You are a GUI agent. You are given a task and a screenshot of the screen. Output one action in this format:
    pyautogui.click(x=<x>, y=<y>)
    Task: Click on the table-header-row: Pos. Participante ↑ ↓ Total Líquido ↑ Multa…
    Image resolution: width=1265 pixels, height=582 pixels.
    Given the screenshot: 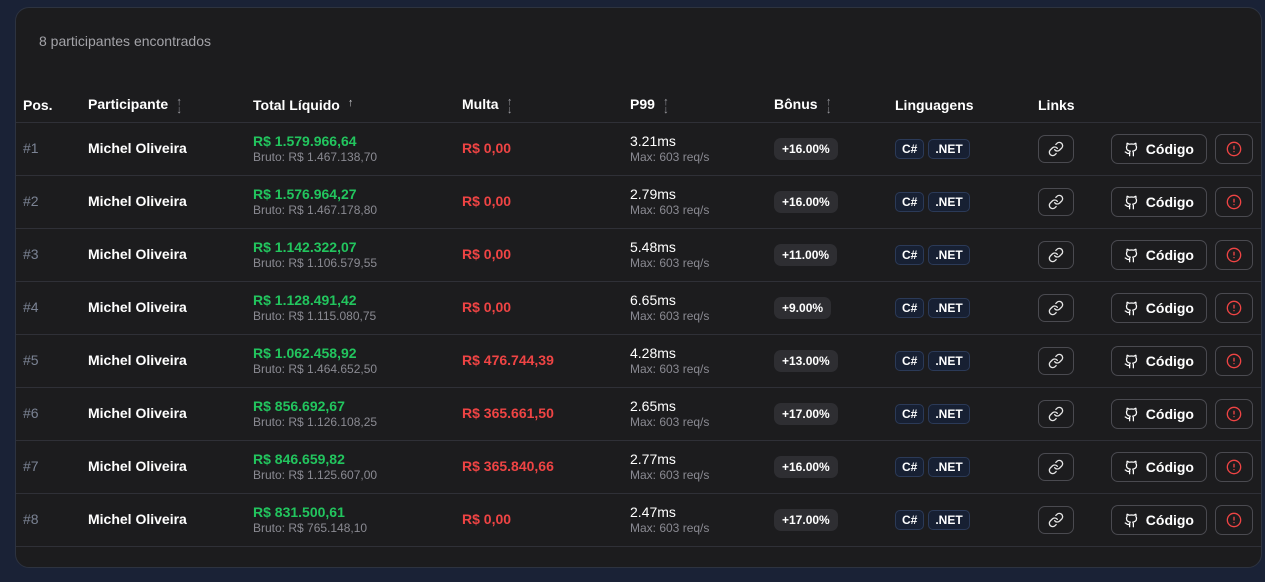 What is the action you would take?
    pyautogui.click(x=638, y=105)
    